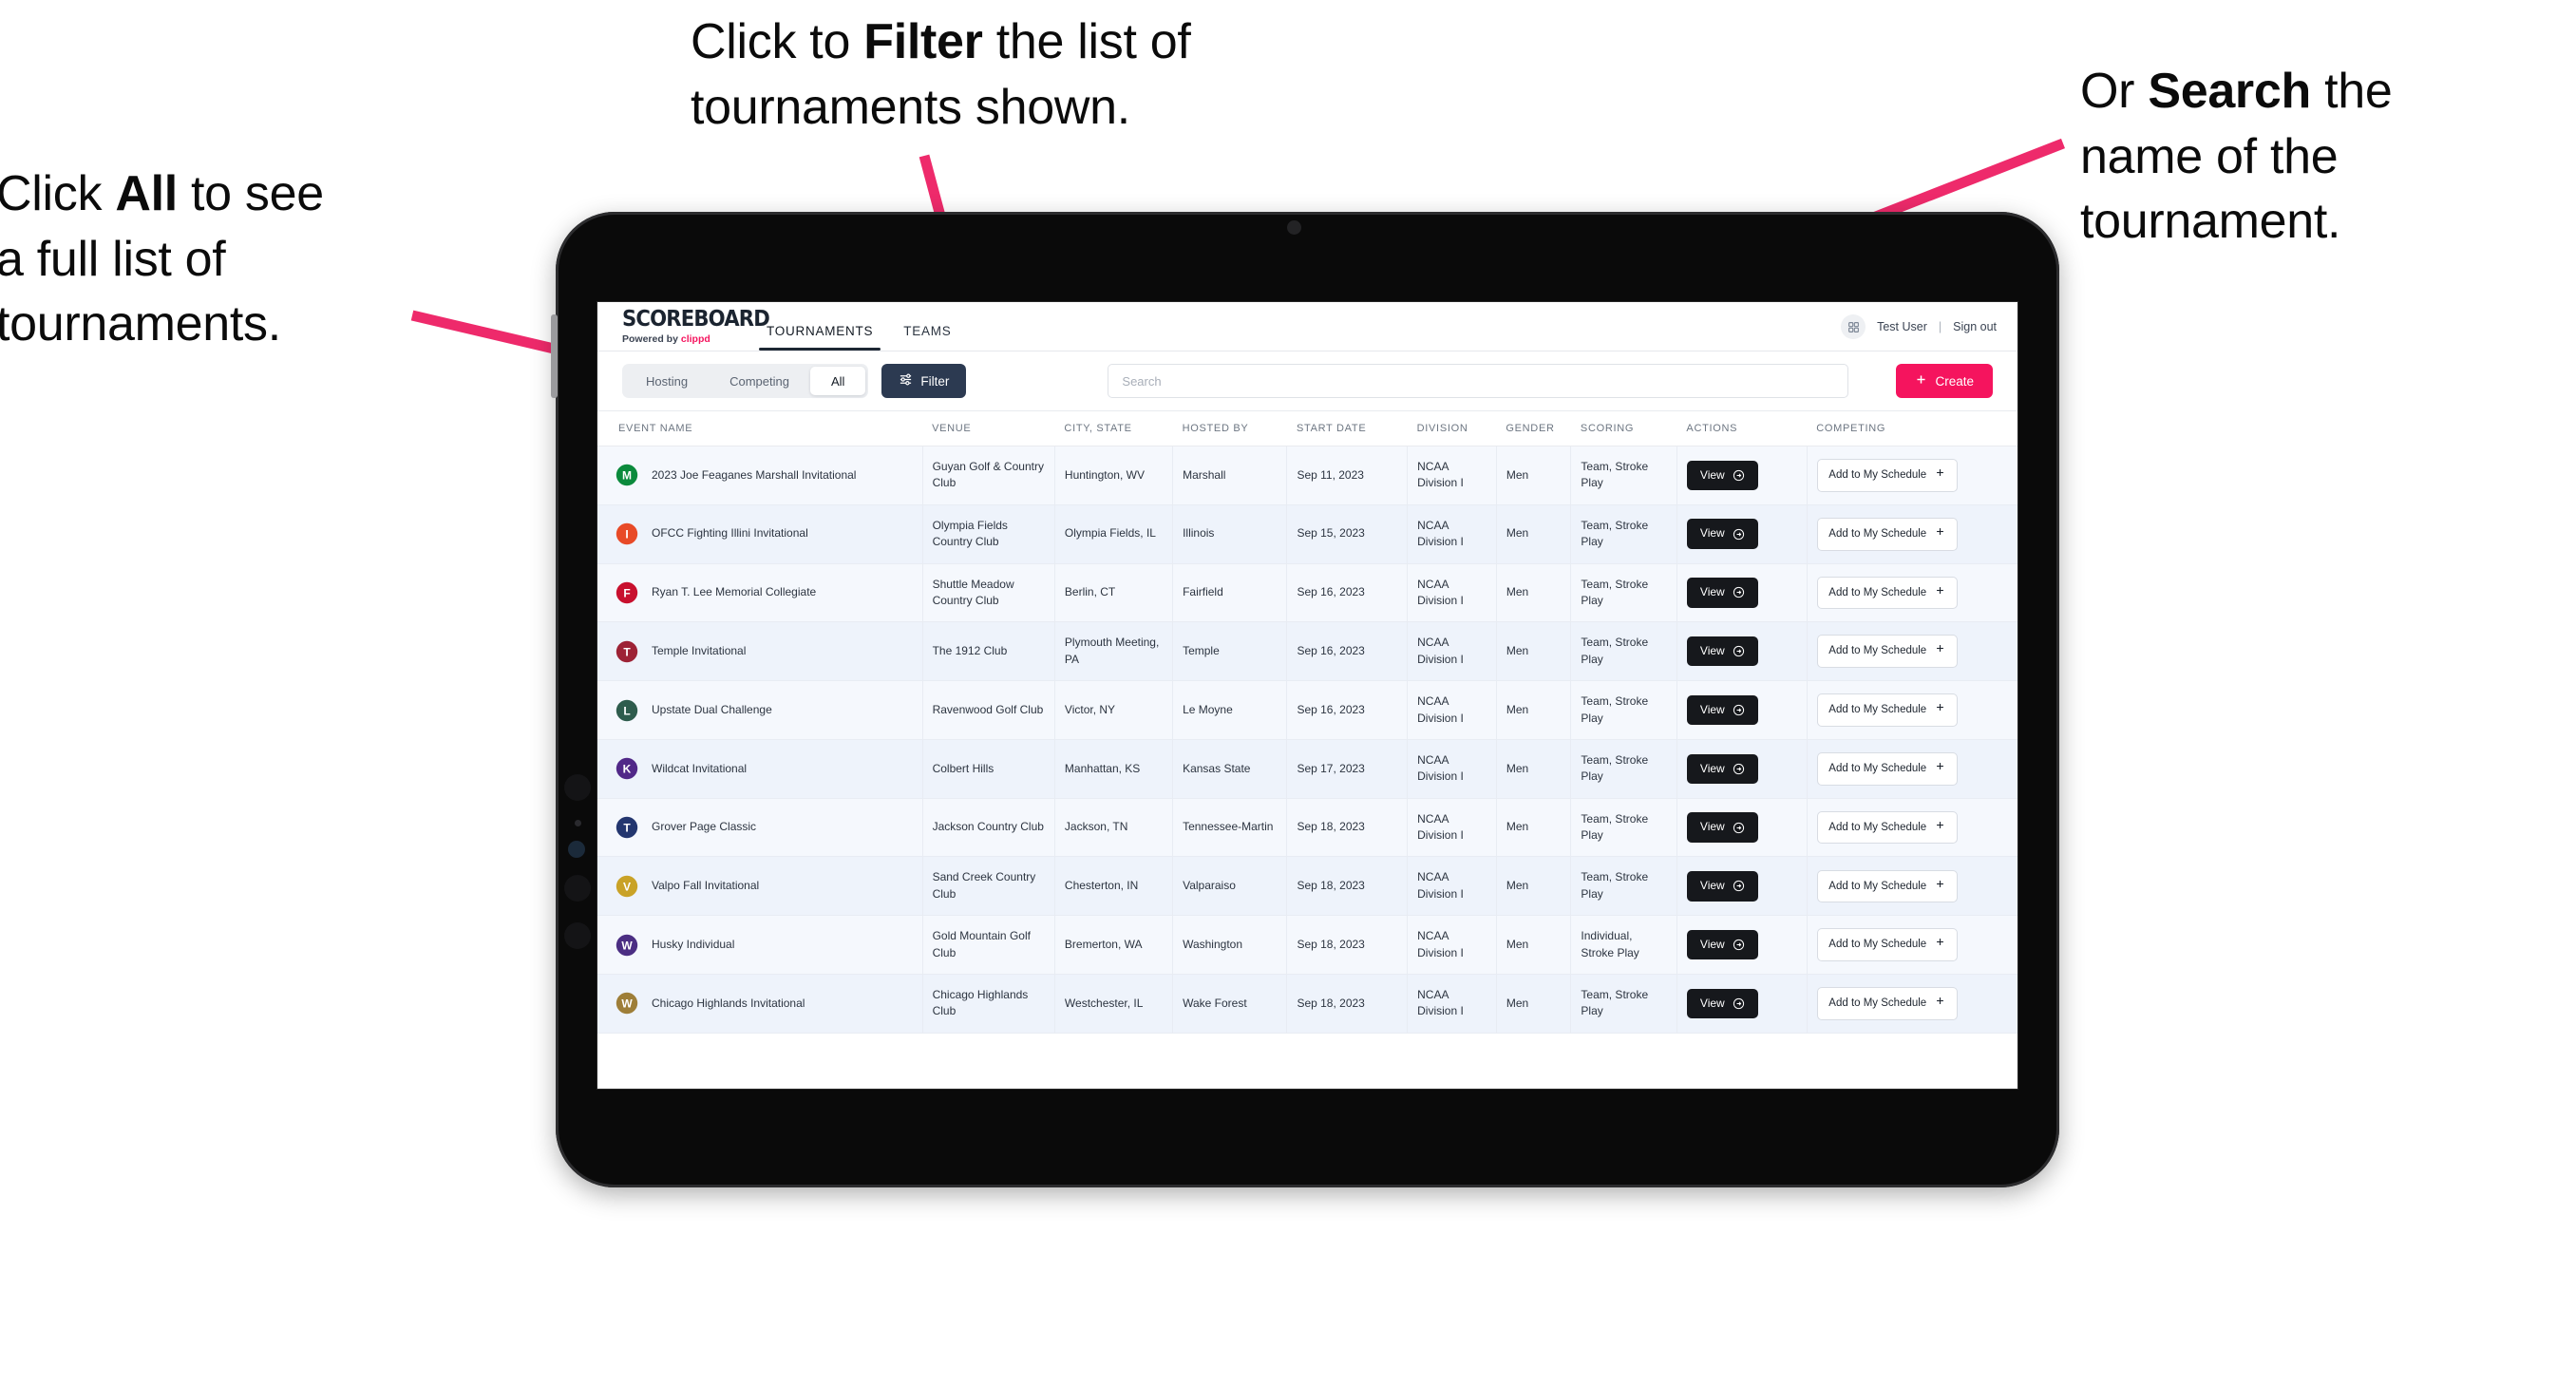 The height and width of the screenshot is (1386, 2576). What do you see at coordinates (667, 381) in the screenshot?
I see `segment-hosting: Hosting` at bounding box center [667, 381].